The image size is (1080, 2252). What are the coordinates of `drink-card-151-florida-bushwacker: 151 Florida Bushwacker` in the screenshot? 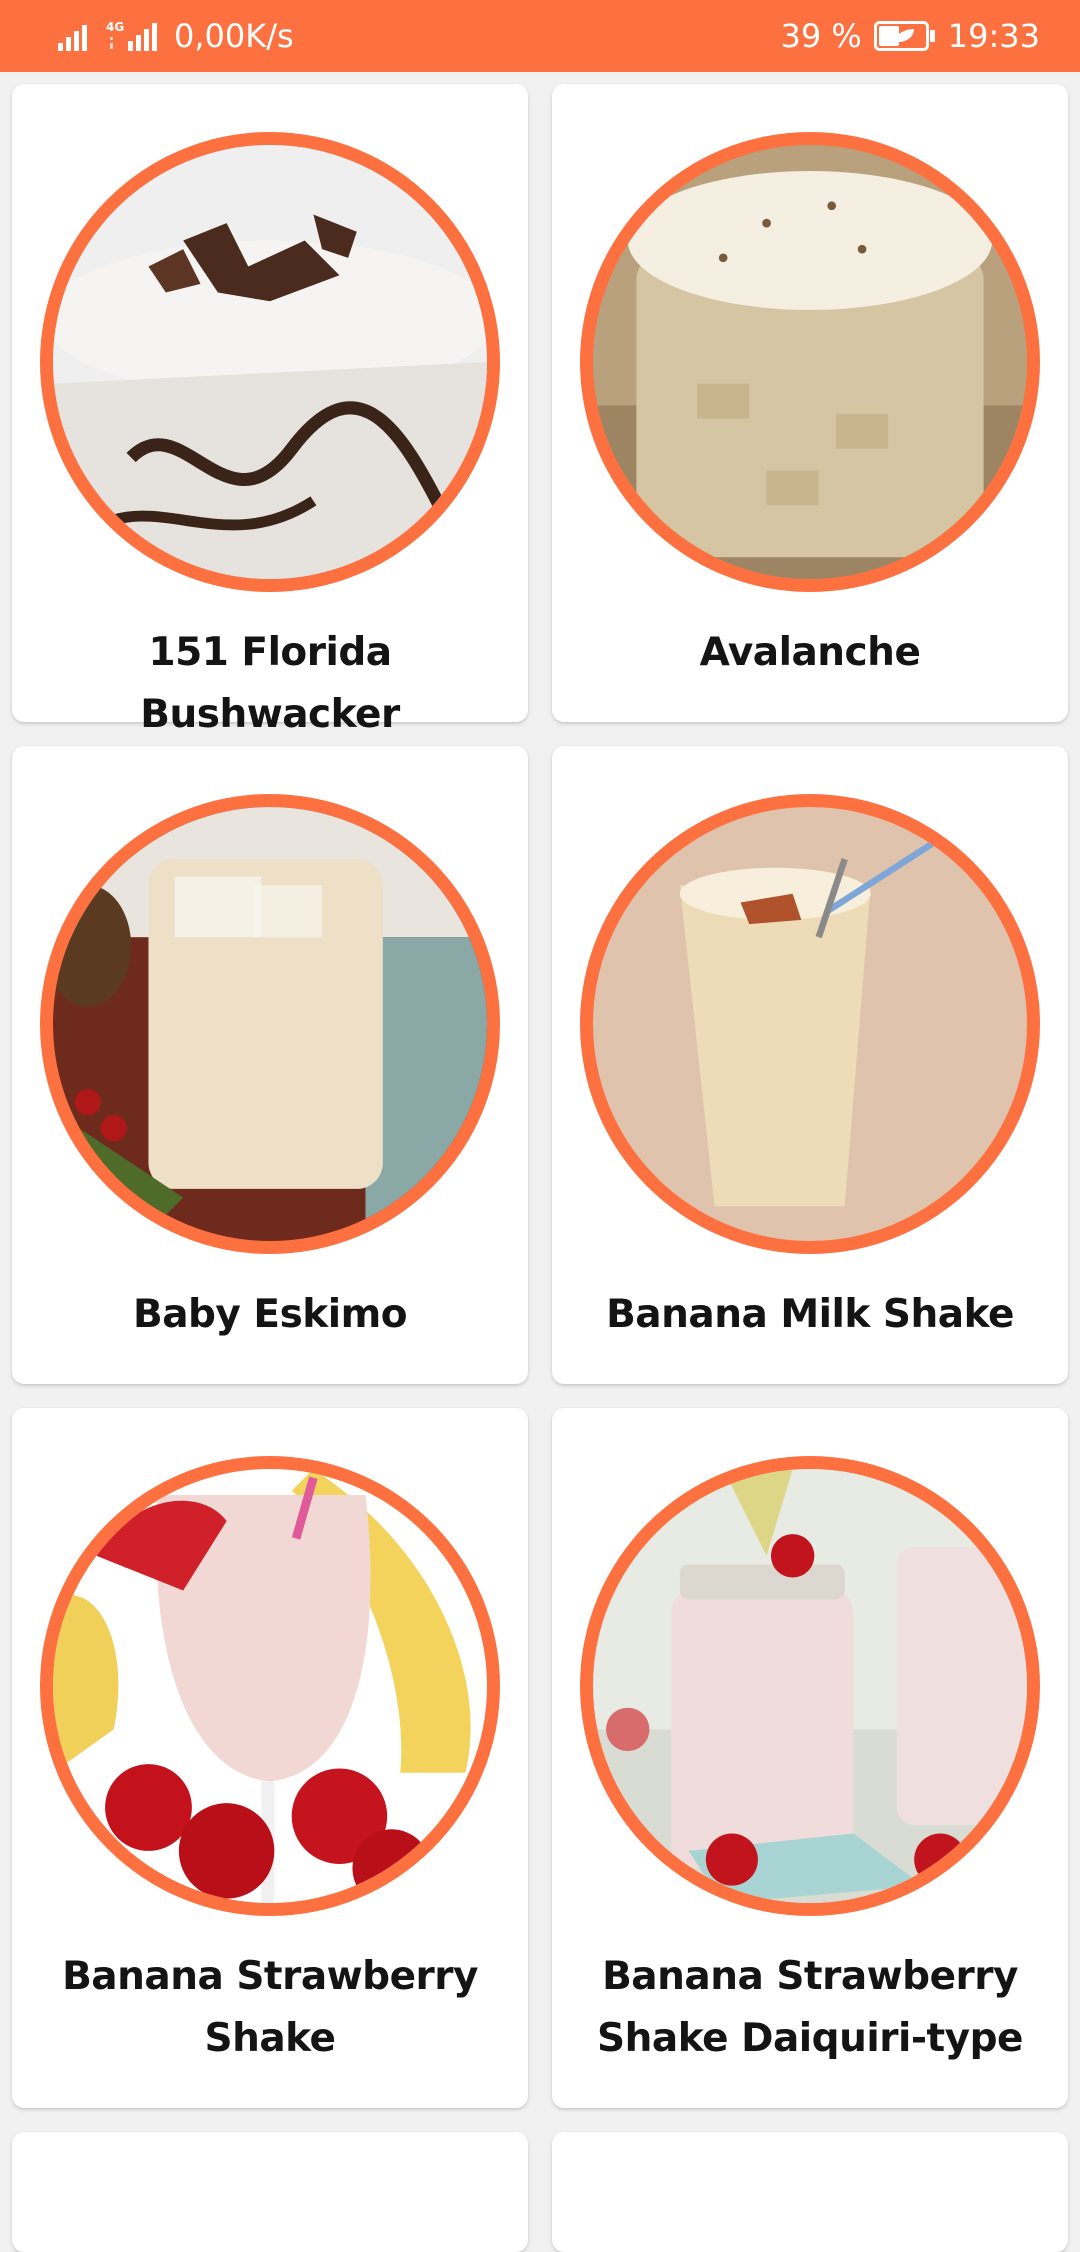 It's located at (270, 410).